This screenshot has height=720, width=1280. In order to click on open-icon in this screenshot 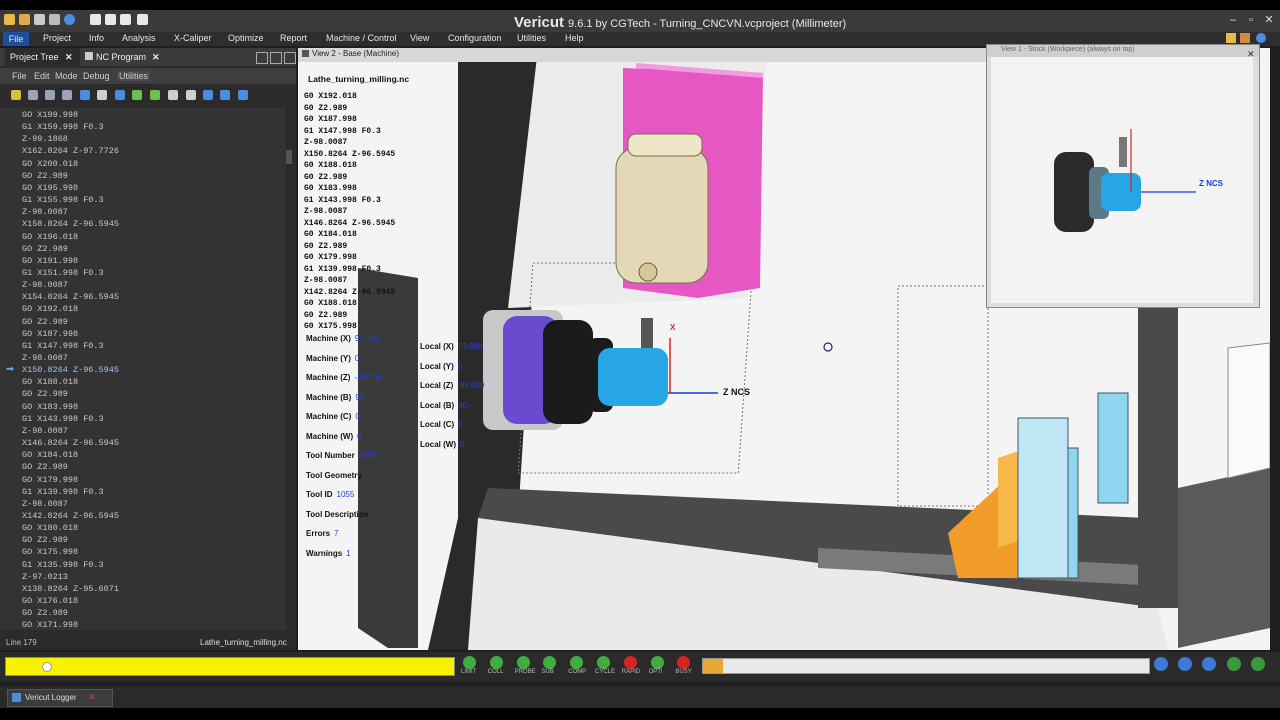, I will do `click(9, 19)`.